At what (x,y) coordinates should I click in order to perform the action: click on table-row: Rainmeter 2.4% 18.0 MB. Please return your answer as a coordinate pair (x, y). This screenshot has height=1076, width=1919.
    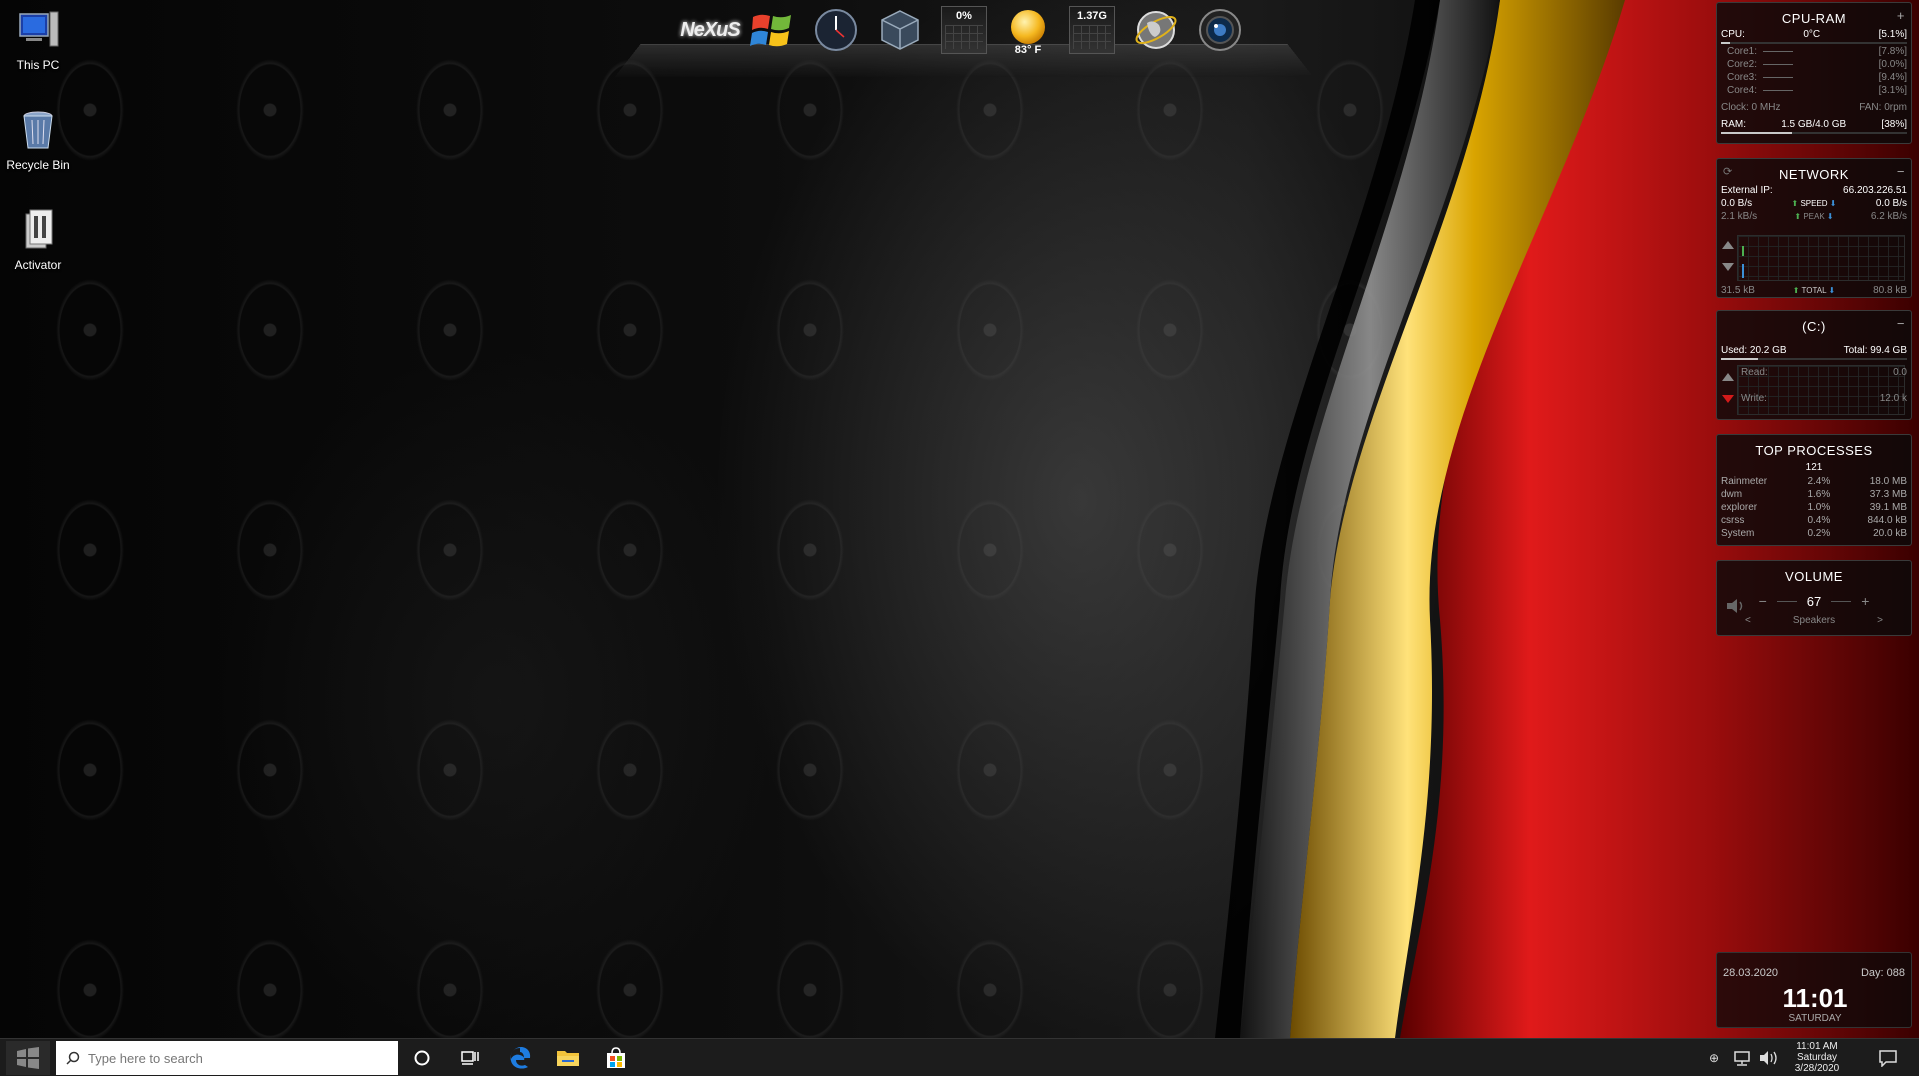
    Looking at the image, I should click on (1814, 481).